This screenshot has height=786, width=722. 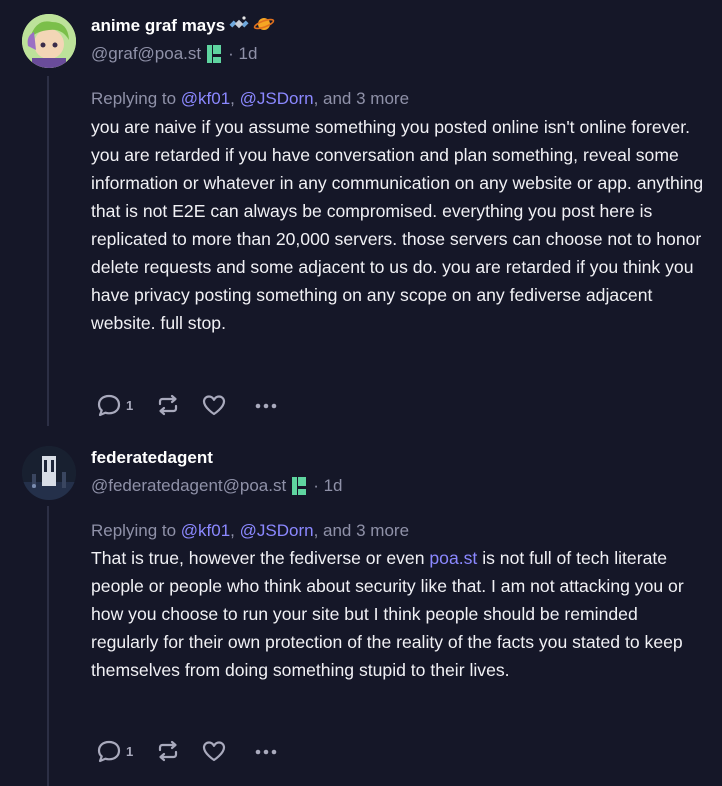 I want to click on display-name: federatedagent, so click(x=217, y=458).